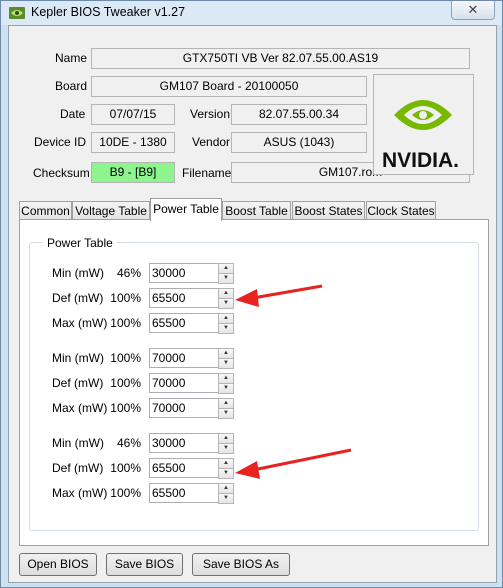 This screenshot has width=503, height=588. I want to click on tab-power-table: Power Table, so click(186, 209).